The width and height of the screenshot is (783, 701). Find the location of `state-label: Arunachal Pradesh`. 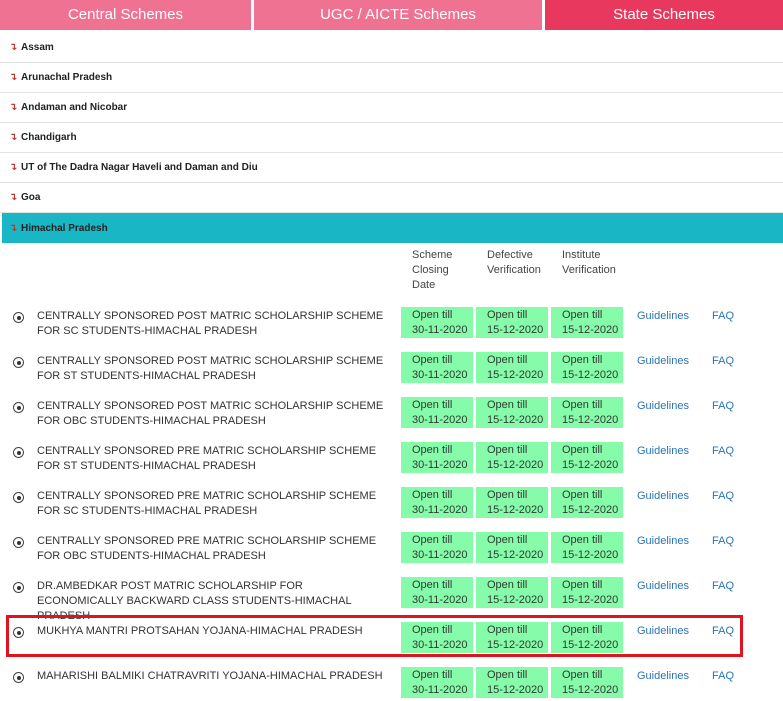

state-label: Arunachal Pradesh is located at coordinates (67, 77).